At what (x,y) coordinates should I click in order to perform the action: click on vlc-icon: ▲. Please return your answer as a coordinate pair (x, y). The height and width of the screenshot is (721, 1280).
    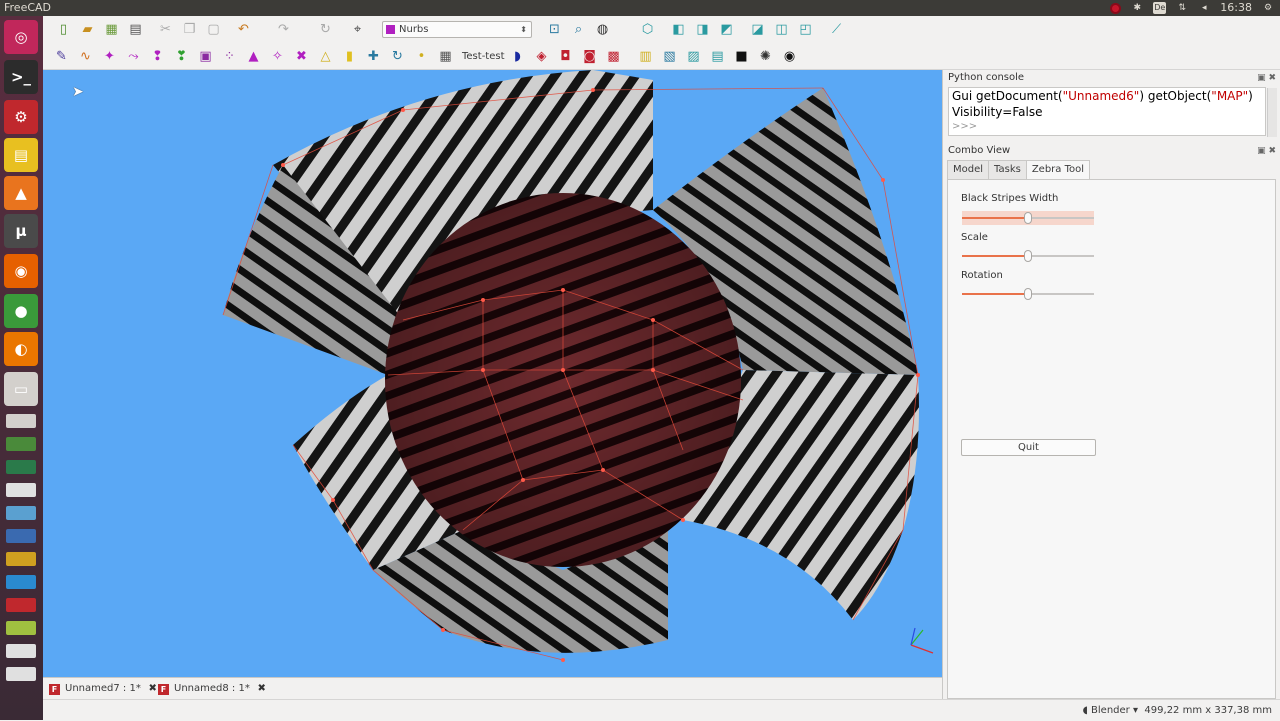
    Looking at the image, I should click on (21, 193).